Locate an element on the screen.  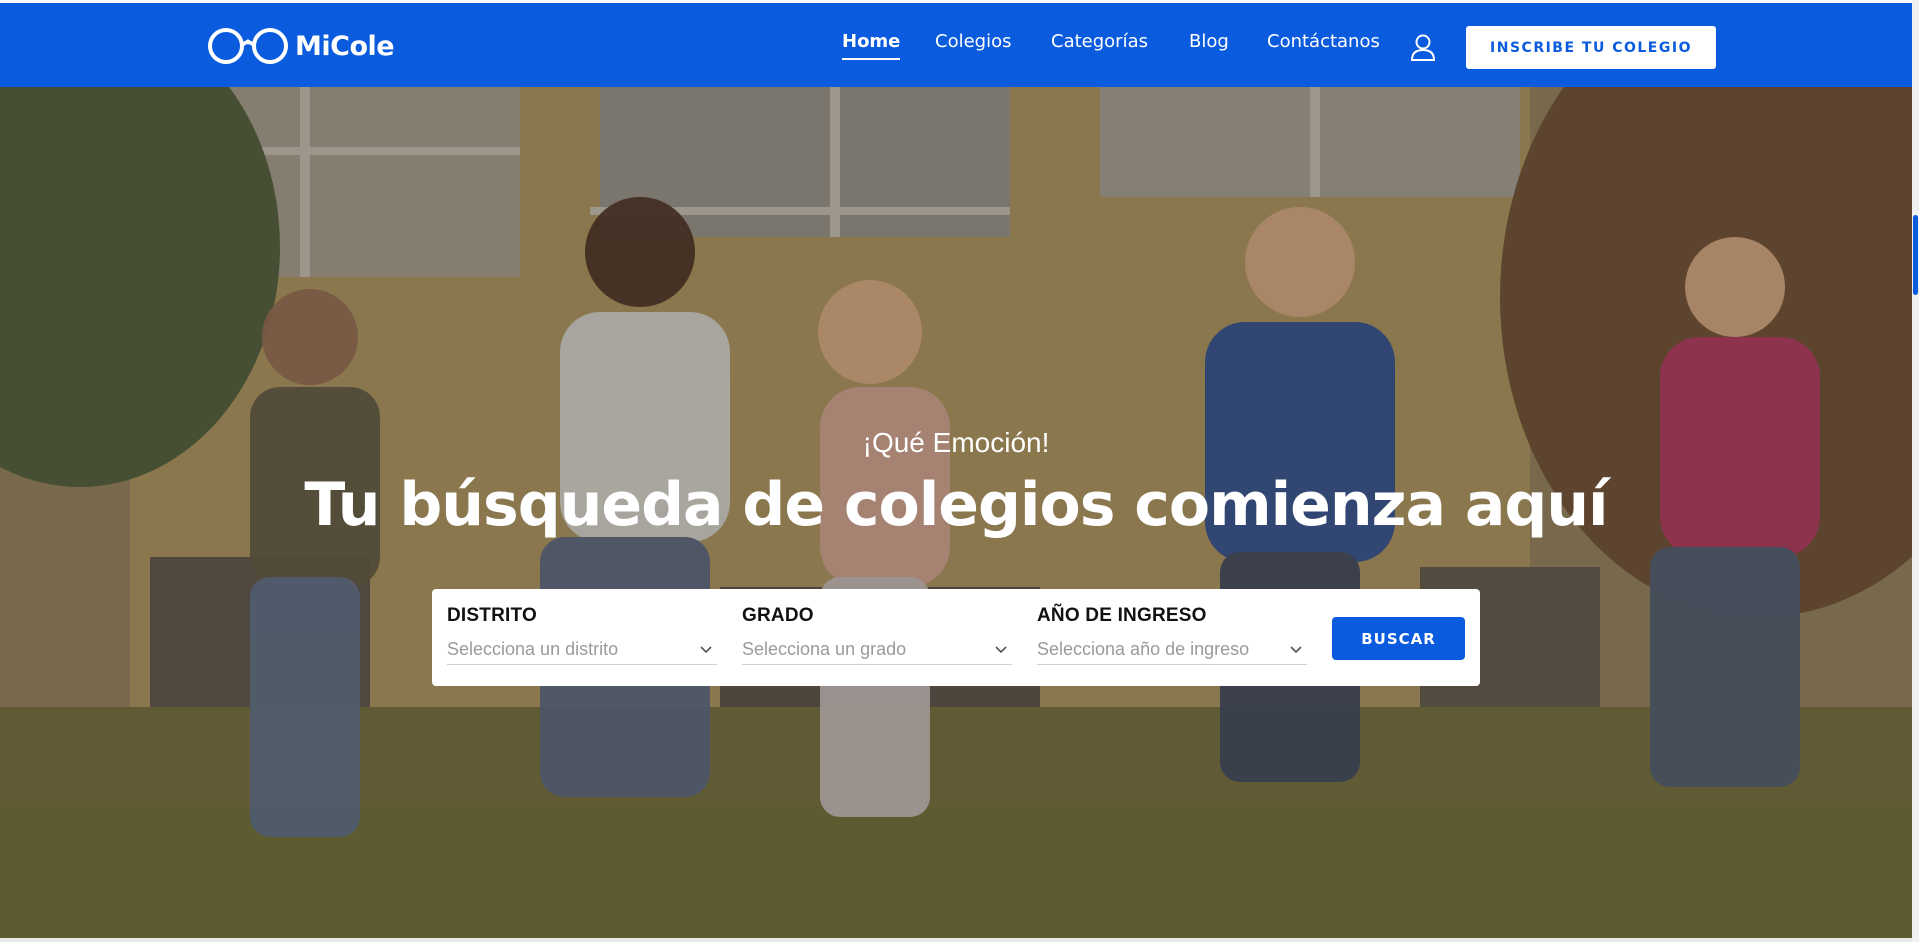
district-label: DISTRITO is located at coordinates (492, 615).